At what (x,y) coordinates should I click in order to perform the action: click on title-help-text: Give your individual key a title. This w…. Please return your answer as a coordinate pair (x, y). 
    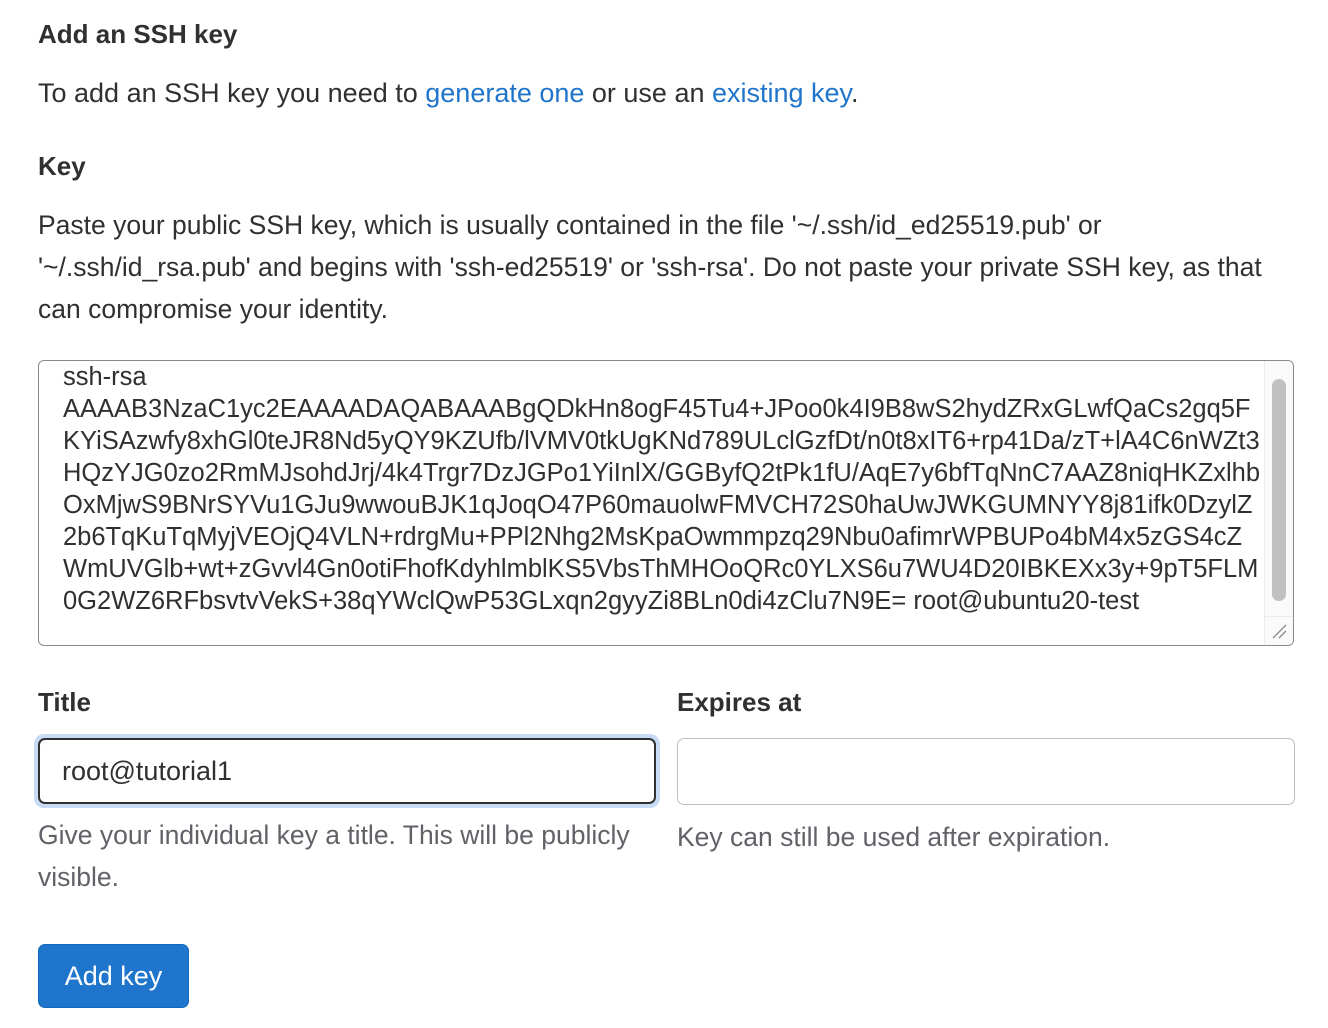
    Looking at the image, I should click on (334, 856).